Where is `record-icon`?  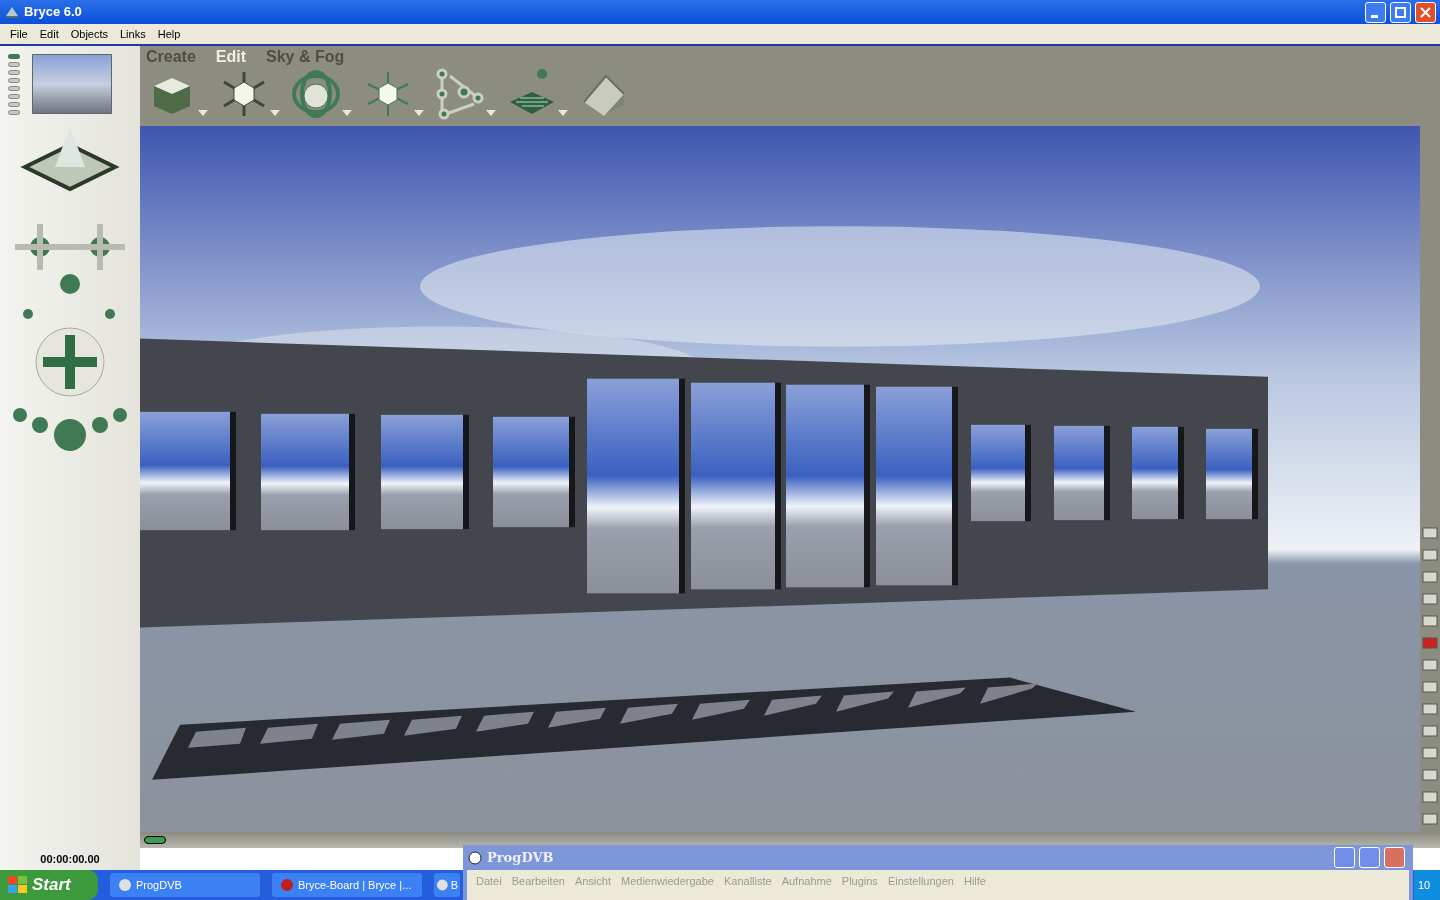
record-icon is located at coordinates (1430, 643).